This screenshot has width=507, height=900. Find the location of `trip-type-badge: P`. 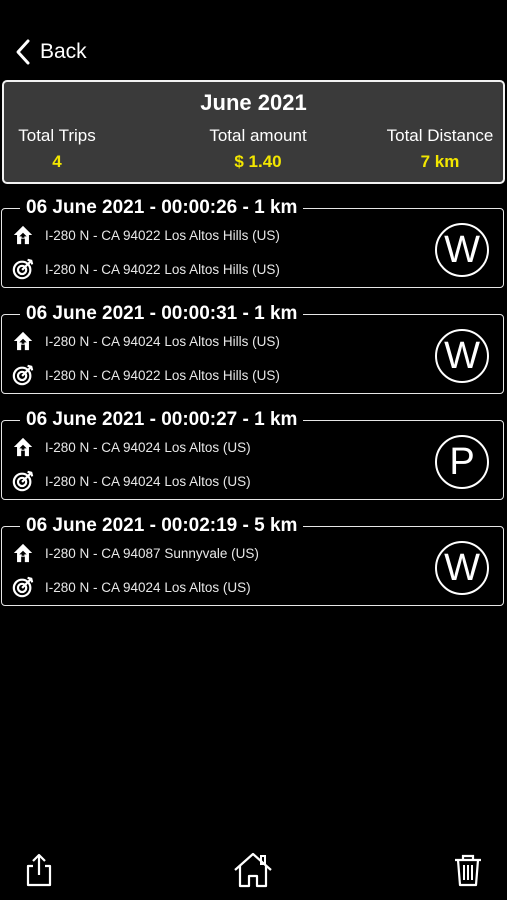

trip-type-badge: P is located at coordinates (462, 462).